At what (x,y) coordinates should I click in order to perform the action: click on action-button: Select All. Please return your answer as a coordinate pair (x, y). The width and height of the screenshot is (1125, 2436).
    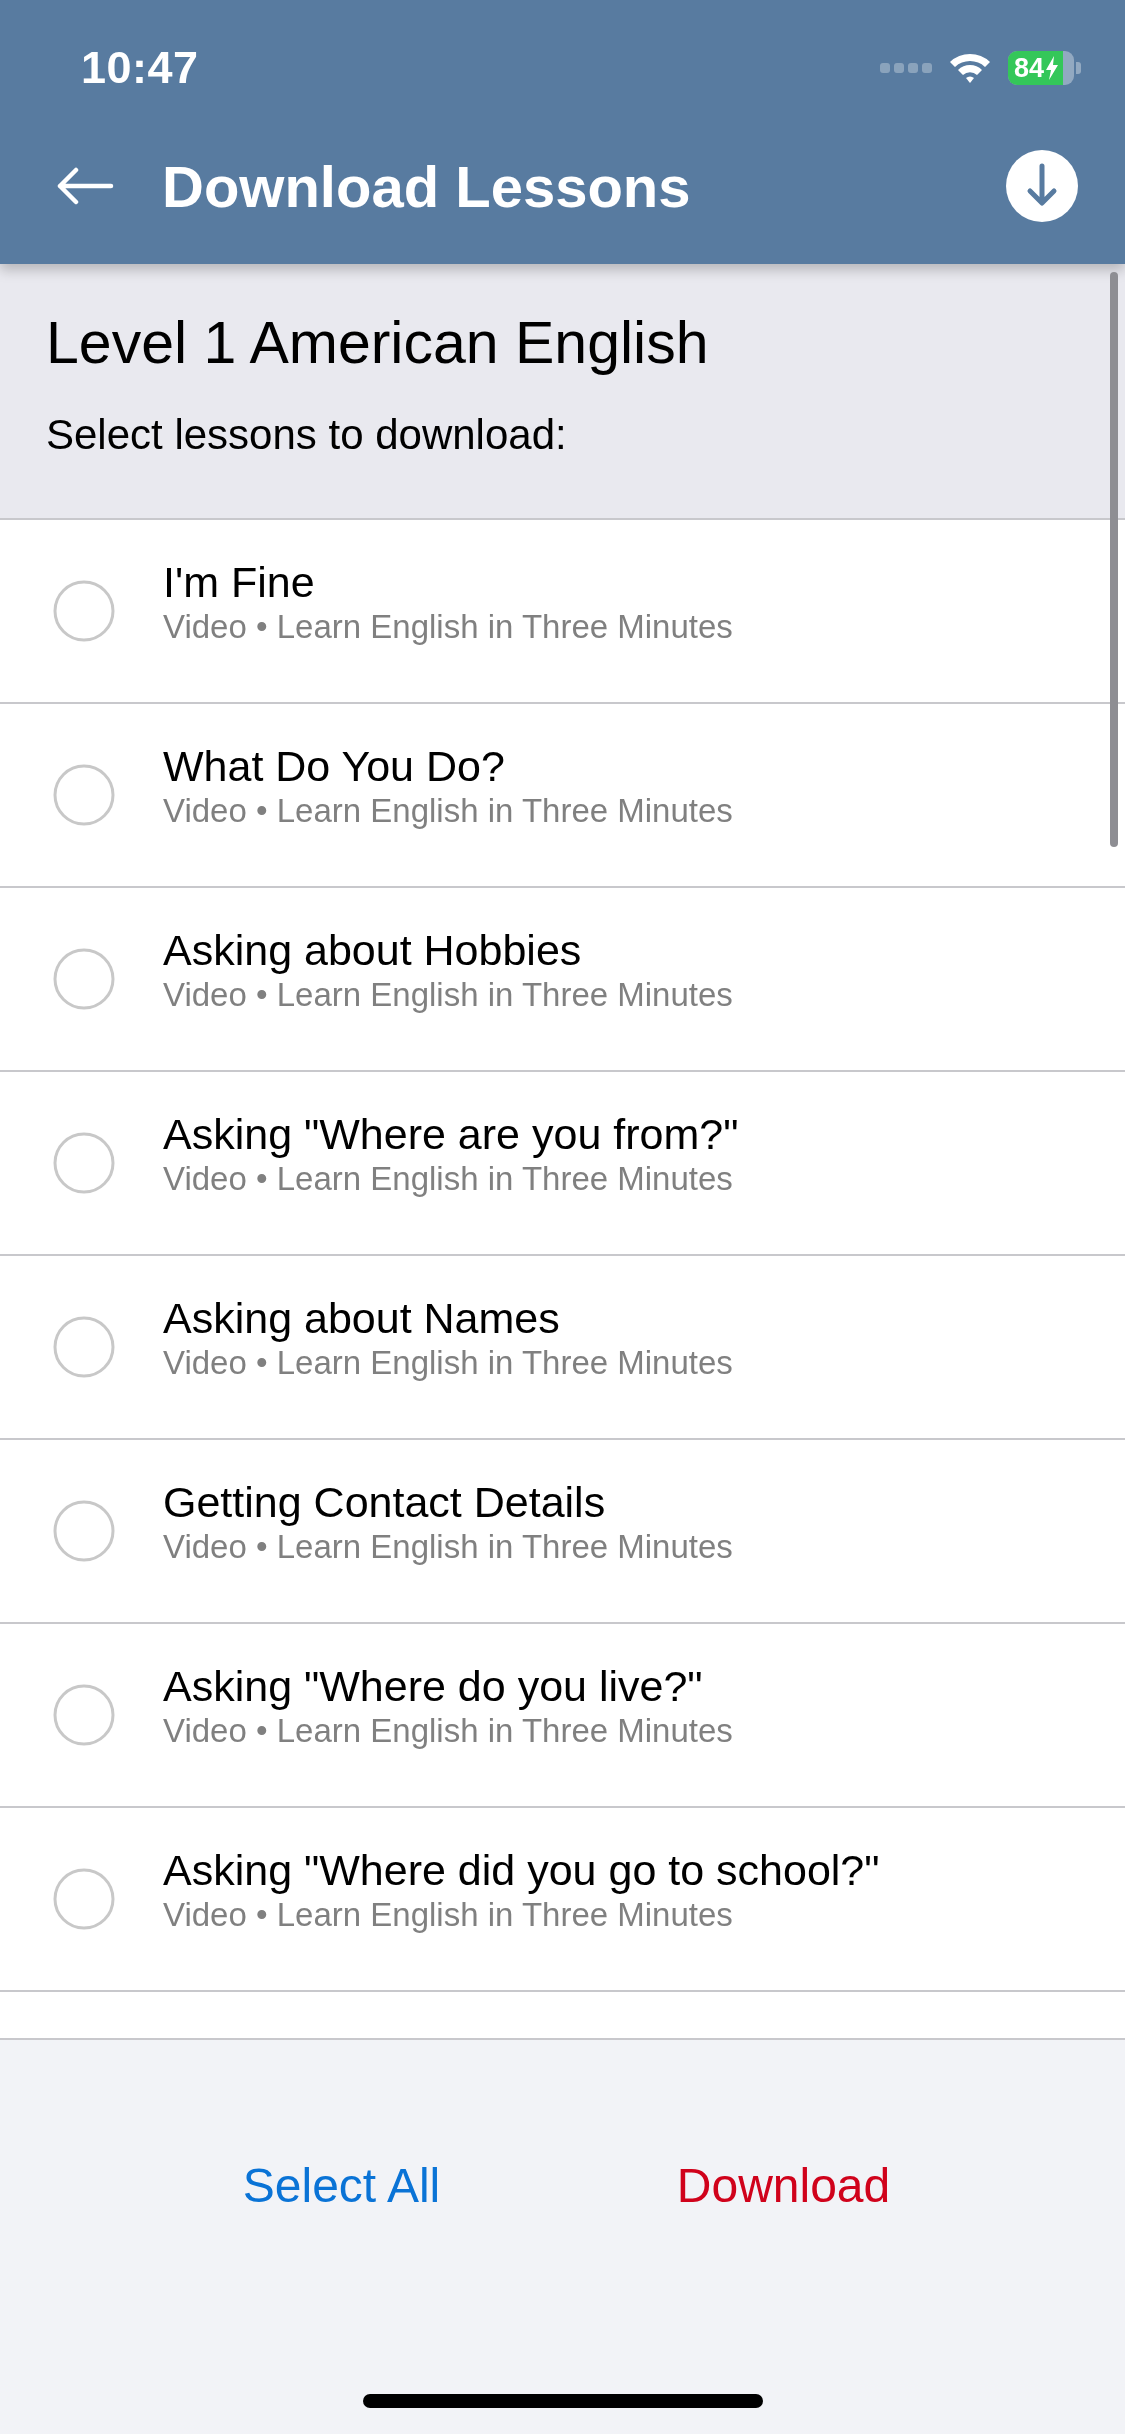
    Looking at the image, I should click on (341, 2186).